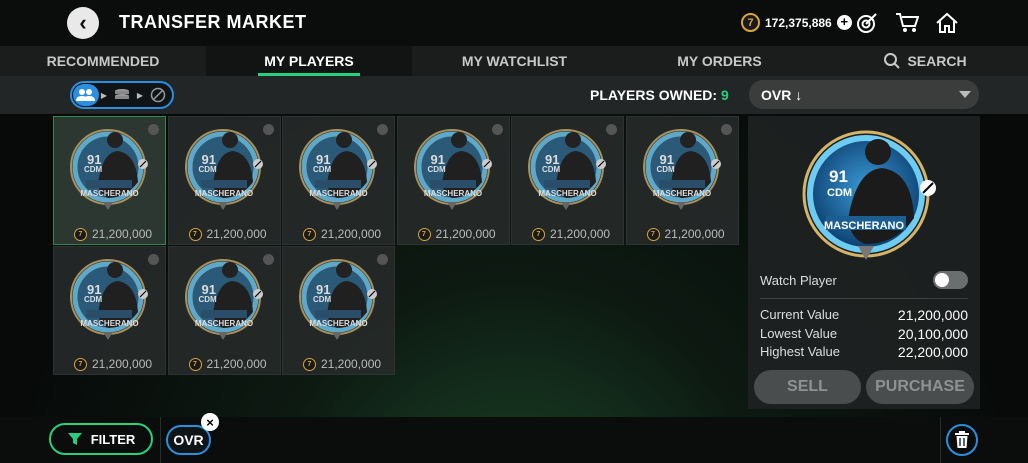  What do you see at coordinates (937, 61) in the screenshot?
I see `tab-search-label: SEARCH` at bounding box center [937, 61].